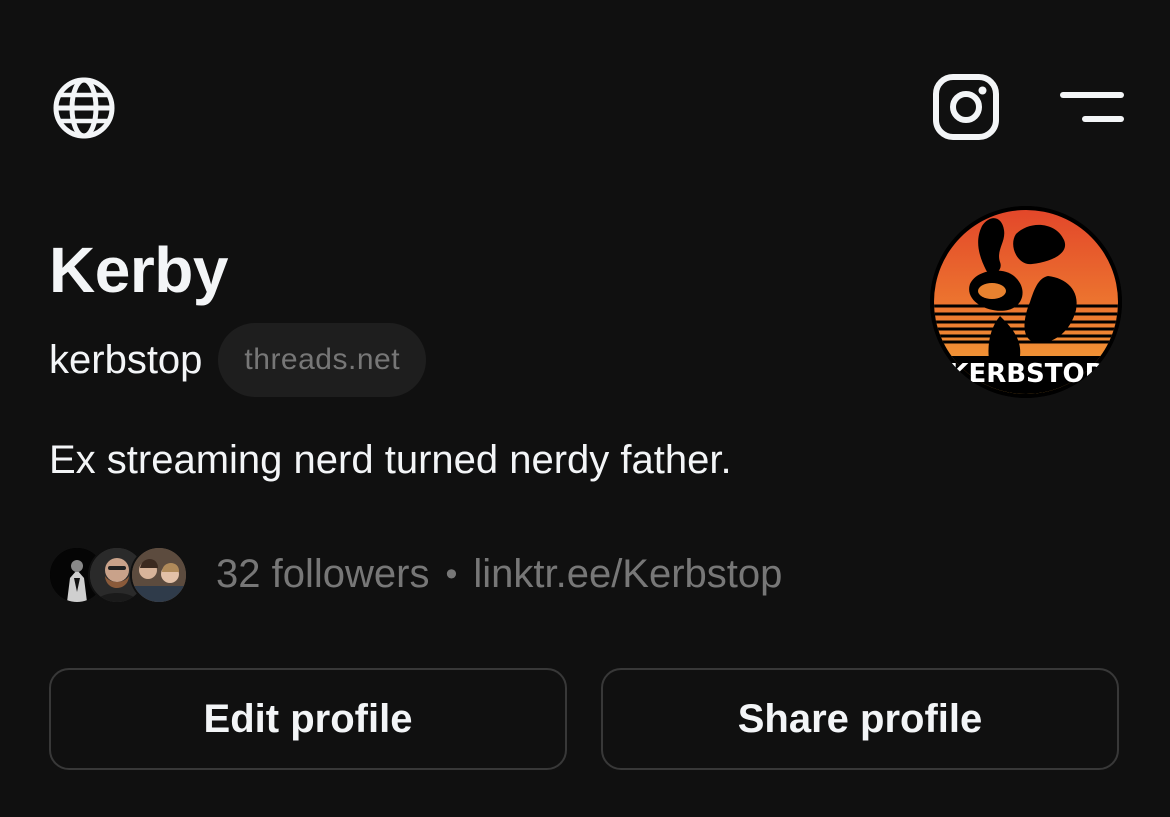 The image size is (1170, 817). I want to click on follower-avatar, so click(159, 575).